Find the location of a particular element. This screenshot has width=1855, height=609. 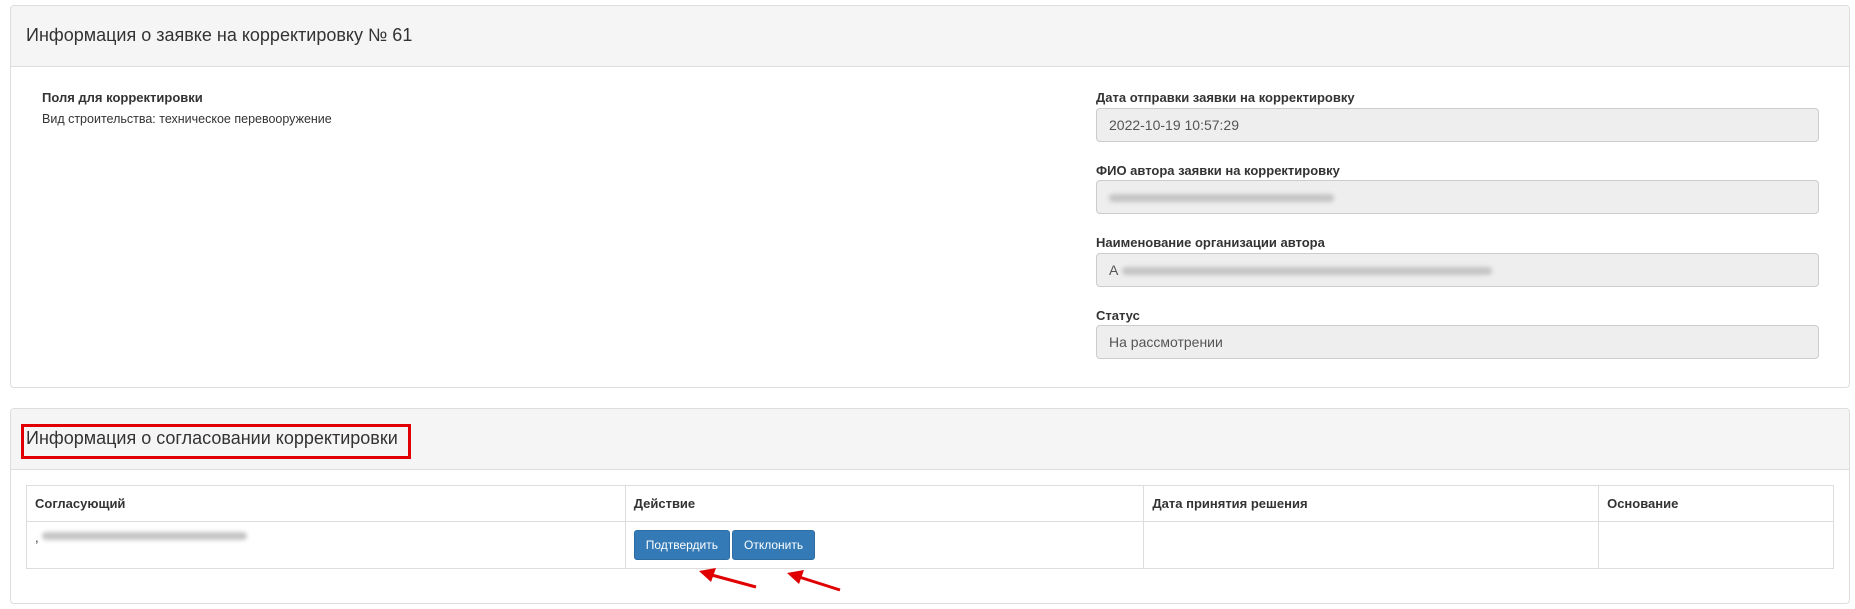

table-row: , Подтвердить Отклонить is located at coordinates (930, 545).